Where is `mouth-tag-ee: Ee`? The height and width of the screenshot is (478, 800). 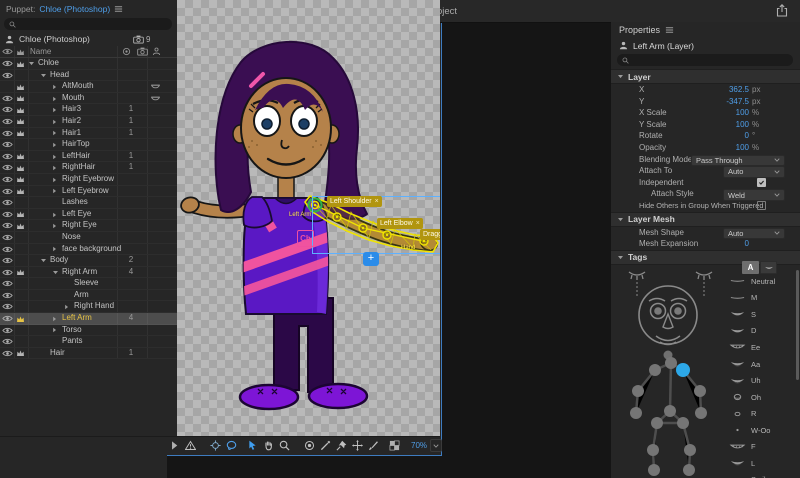
mouth-tag-ee: Ee is located at coordinates (760, 347).